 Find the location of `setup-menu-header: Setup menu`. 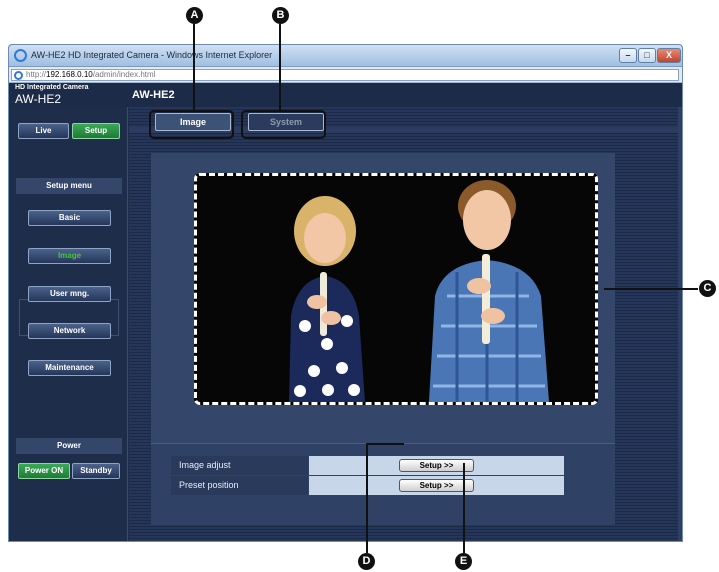

setup-menu-header: Setup menu is located at coordinates (69, 186).